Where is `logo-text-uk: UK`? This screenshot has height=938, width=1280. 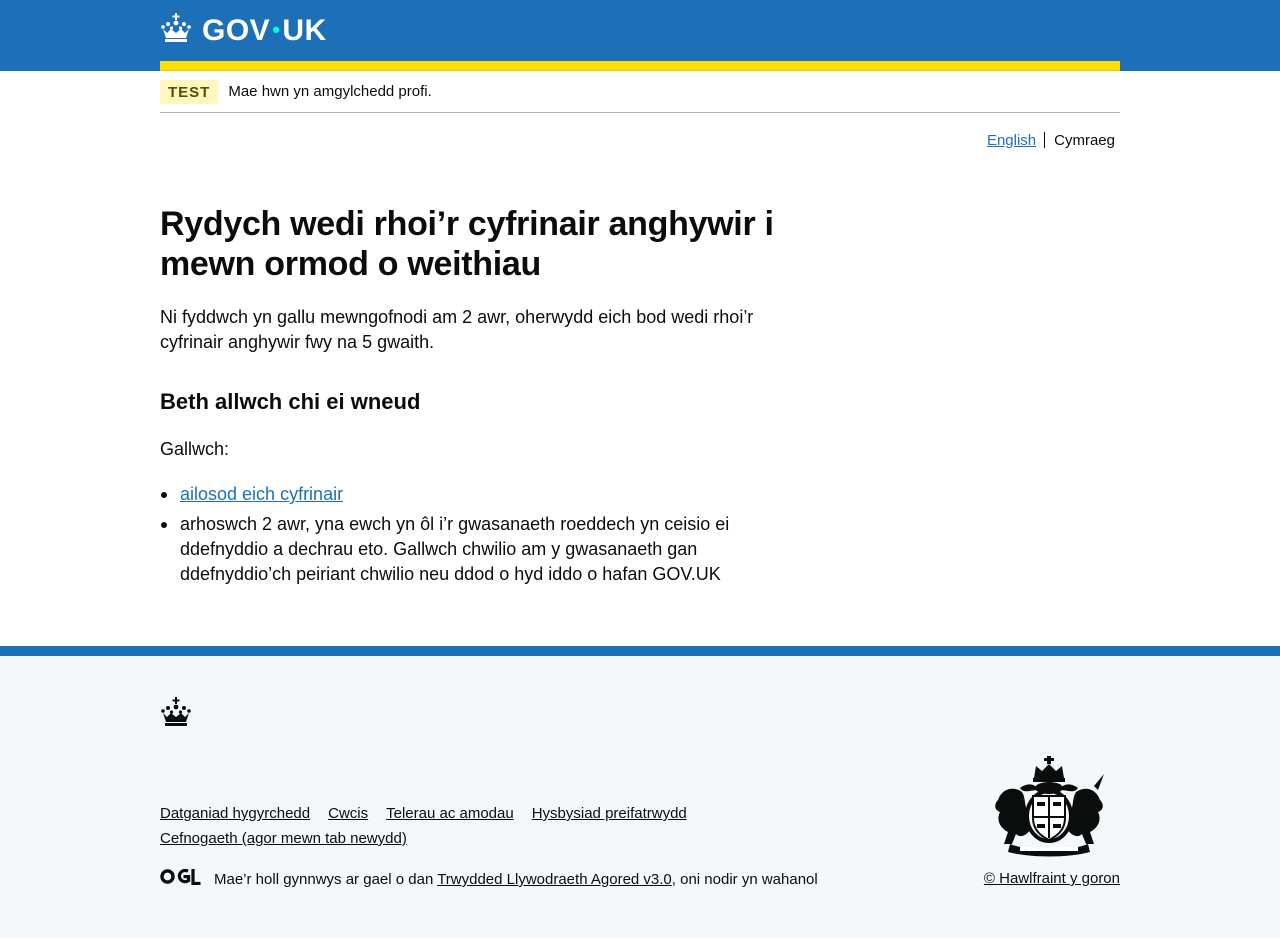
logo-text-uk: UK is located at coordinates (304, 30).